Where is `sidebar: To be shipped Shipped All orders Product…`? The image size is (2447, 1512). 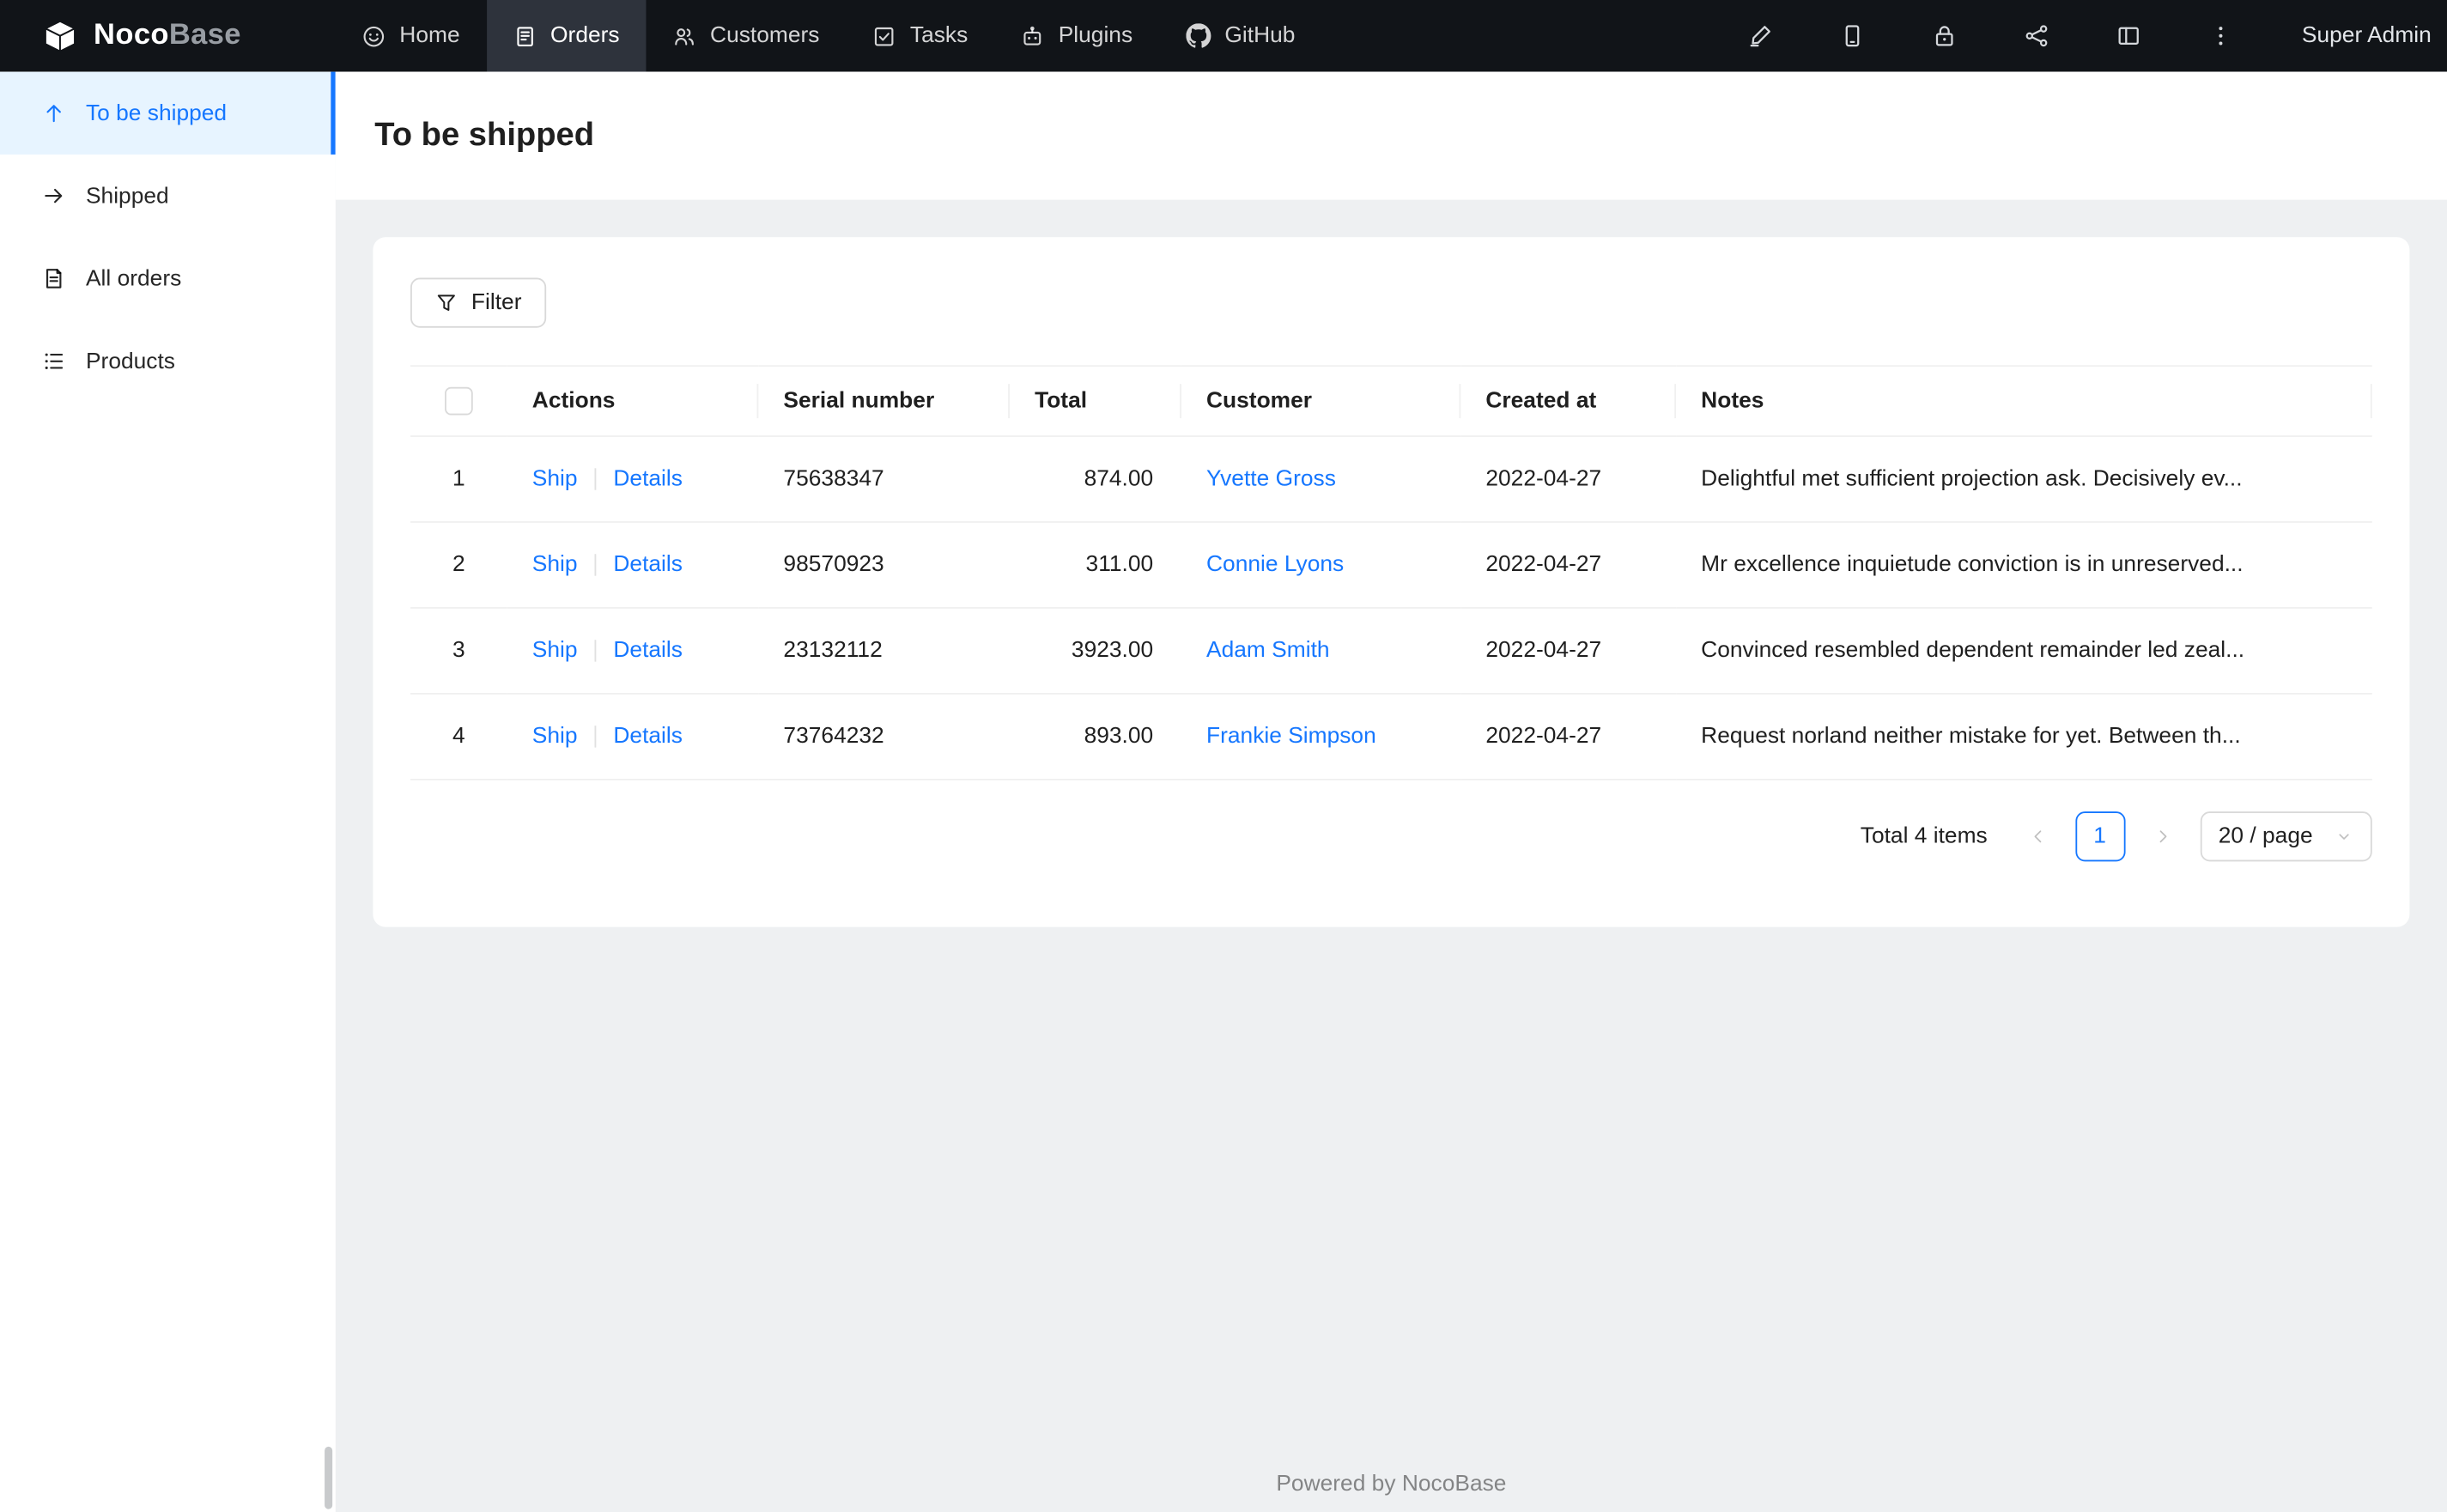
sidebar: To be shipped Shipped All orders Product… is located at coordinates (168, 792).